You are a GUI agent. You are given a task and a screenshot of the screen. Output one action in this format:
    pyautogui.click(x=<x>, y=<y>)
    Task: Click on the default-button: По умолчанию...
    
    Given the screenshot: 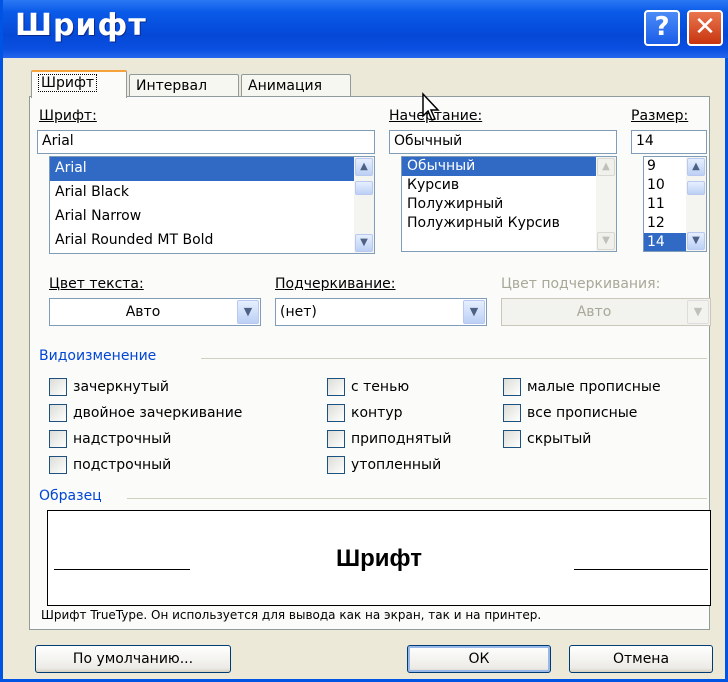 What is the action you would take?
    pyautogui.click(x=133, y=659)
    